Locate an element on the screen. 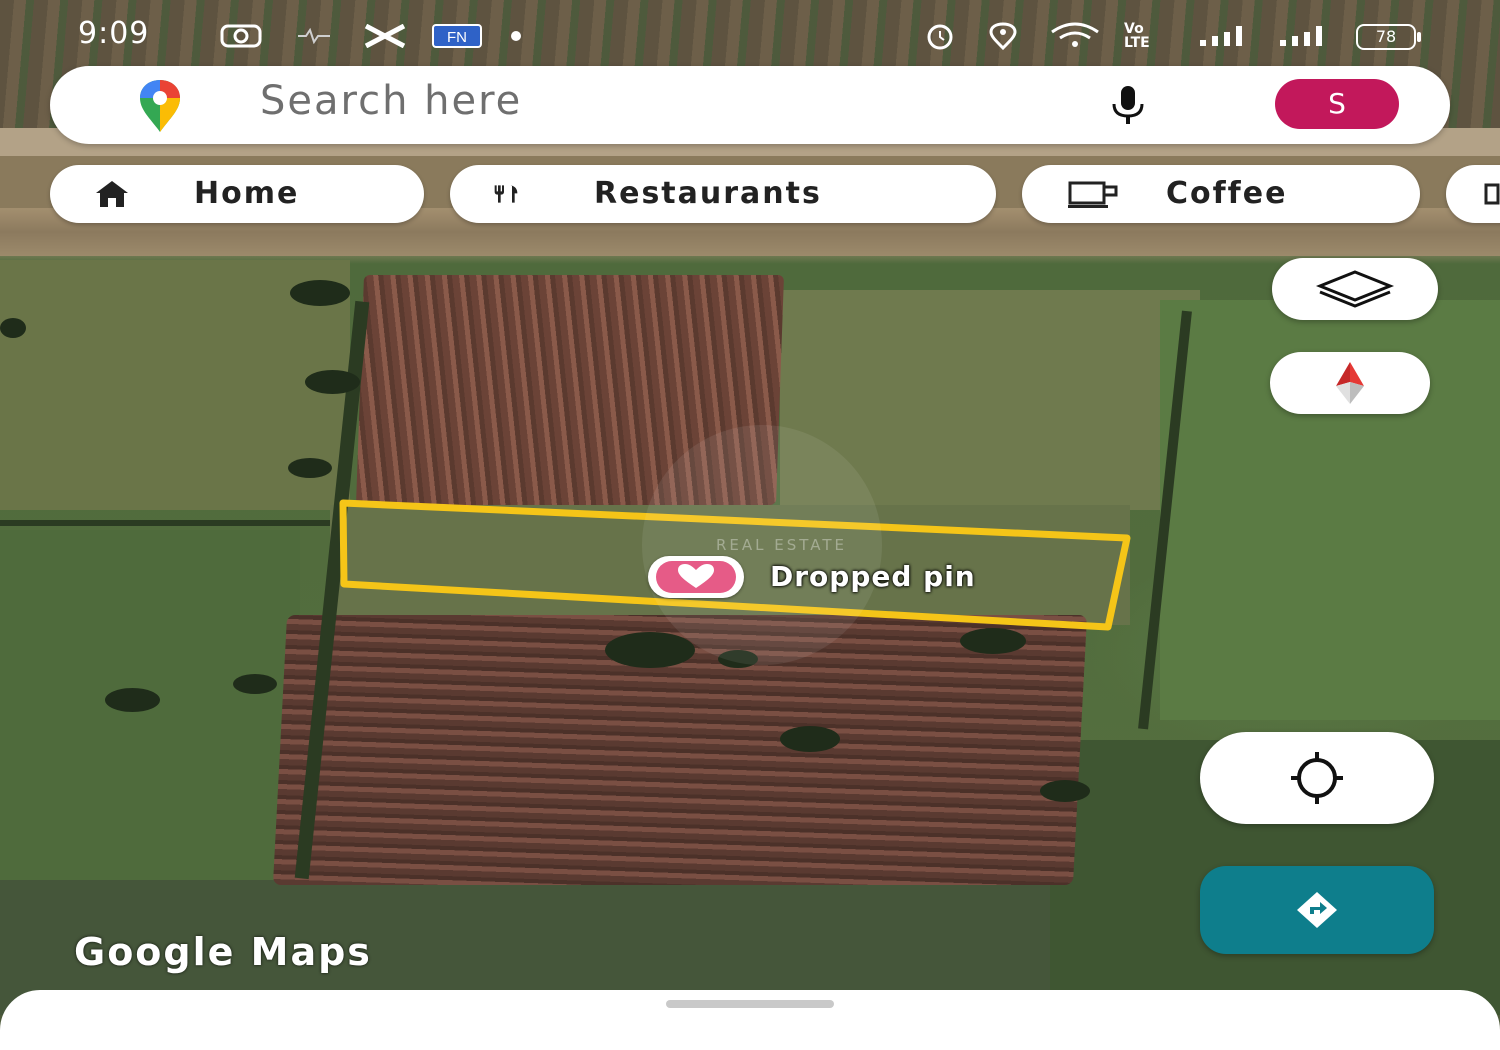 The image size is (1500, 1050). instagram-icon is located at coordinates (241, 36).